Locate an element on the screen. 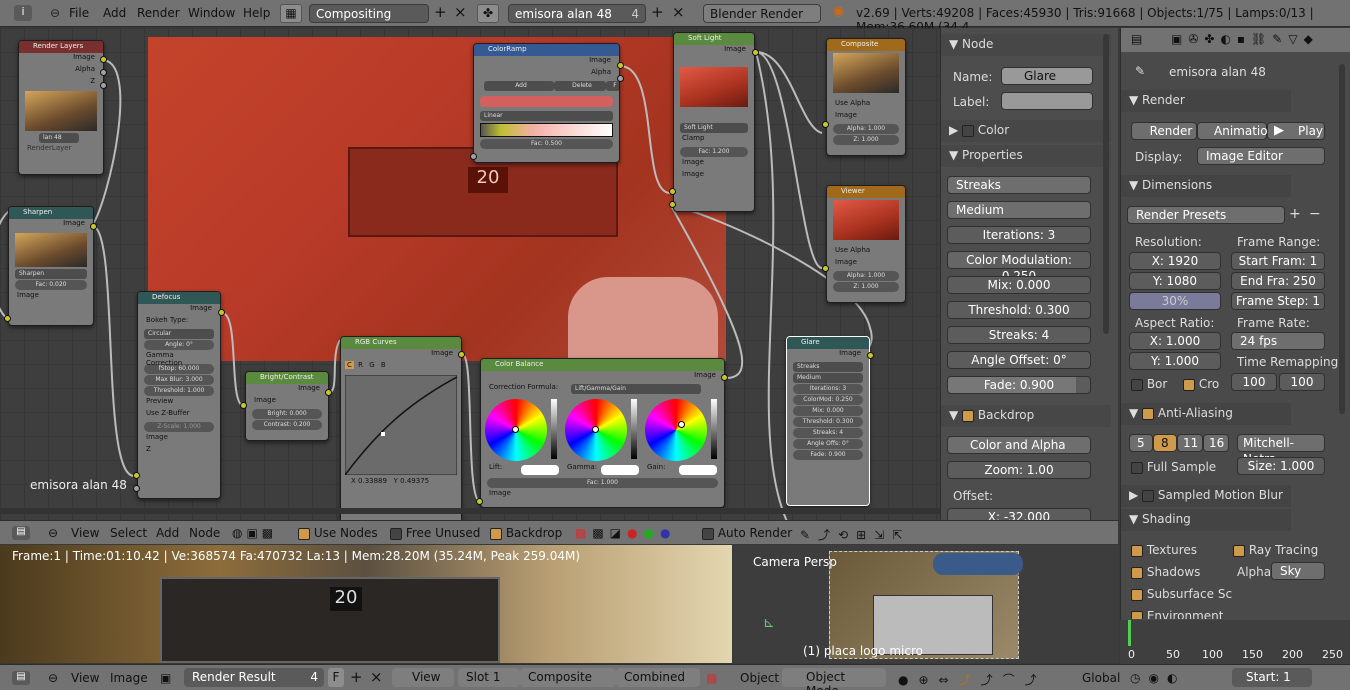 This screenshot has height=690, width=1350. quality-select: Medium is located at coordinates (828, 378).